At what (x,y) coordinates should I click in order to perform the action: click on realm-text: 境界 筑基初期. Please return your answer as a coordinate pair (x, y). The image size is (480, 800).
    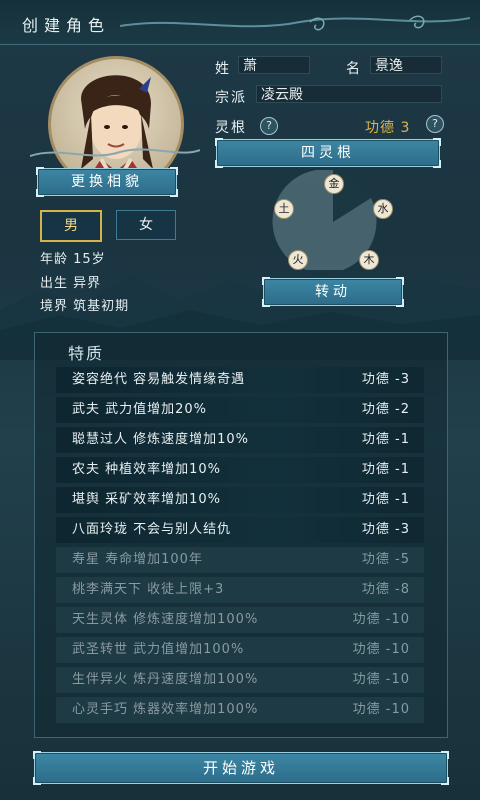
    Looking at the image, I should click on (85, 306).